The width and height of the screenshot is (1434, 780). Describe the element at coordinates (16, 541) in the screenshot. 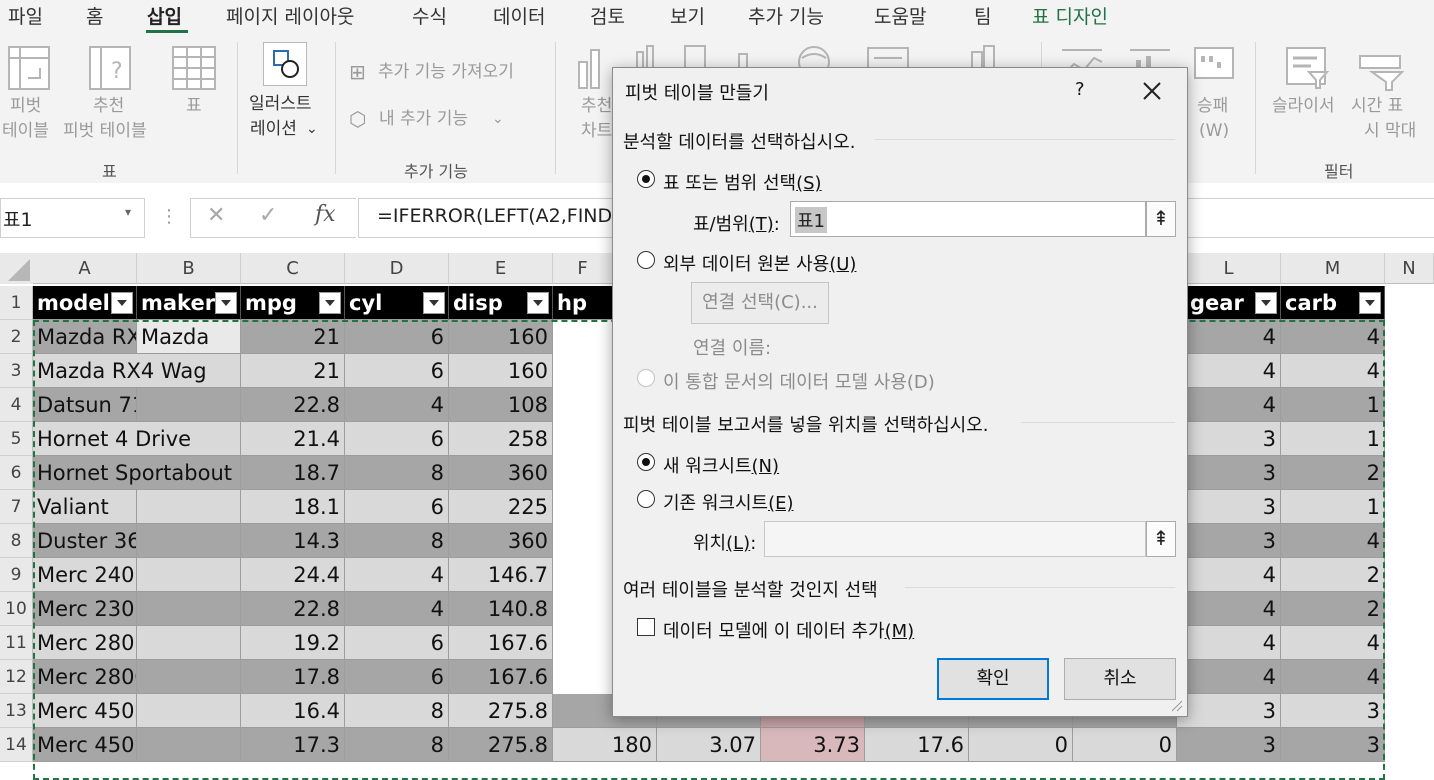

I see `row-header-8: 8` at that location.